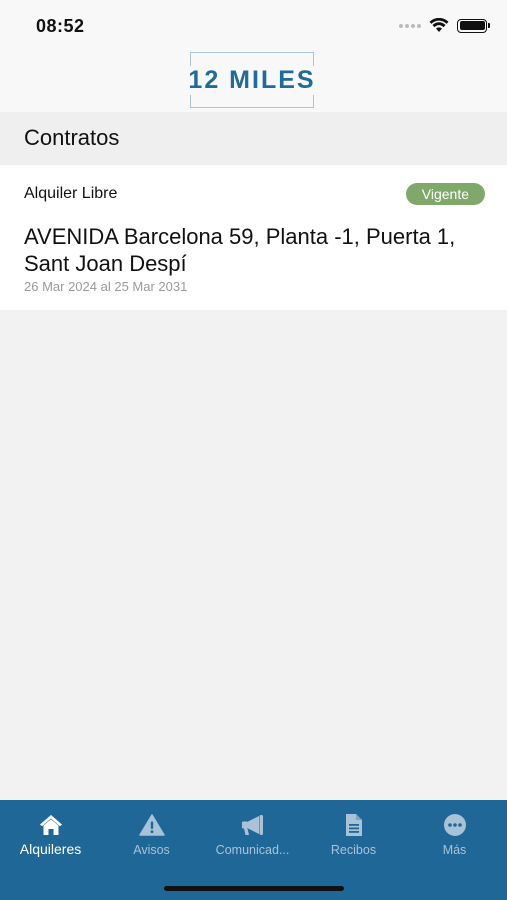 This screenshot has width=507, height=900. What do you see at coordinates (253, 25) in the screenshot?
I see `status-bar: 08:52` at bounding box center [253, 25].